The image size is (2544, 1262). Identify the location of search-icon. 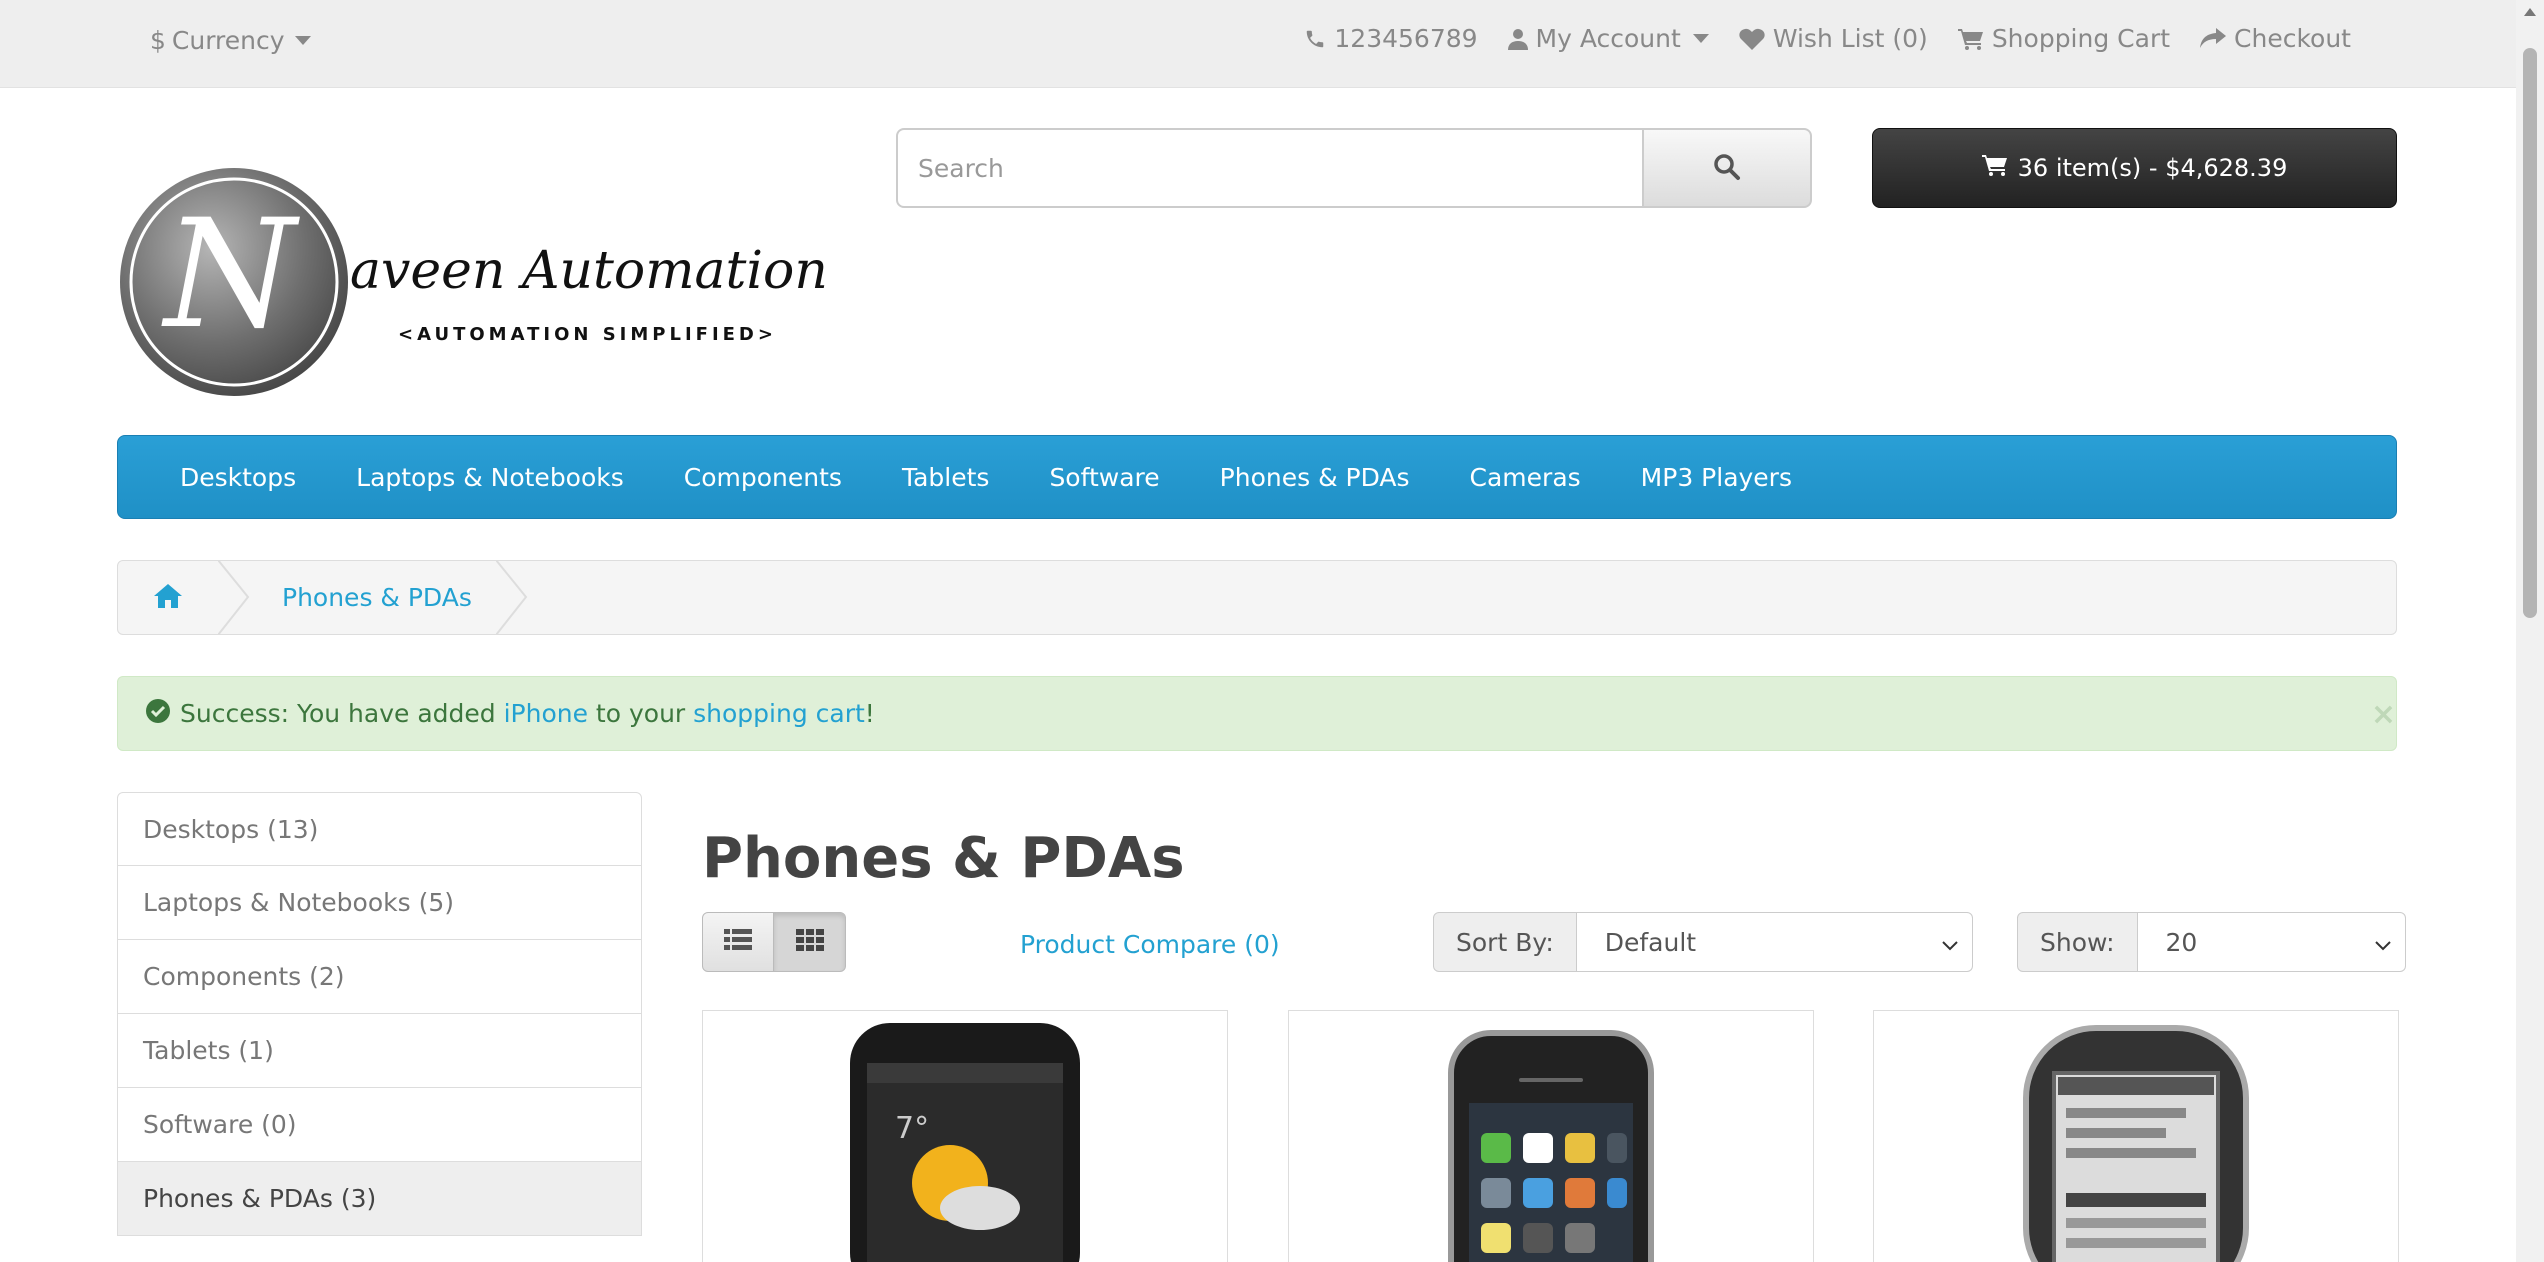
(1727, 168).